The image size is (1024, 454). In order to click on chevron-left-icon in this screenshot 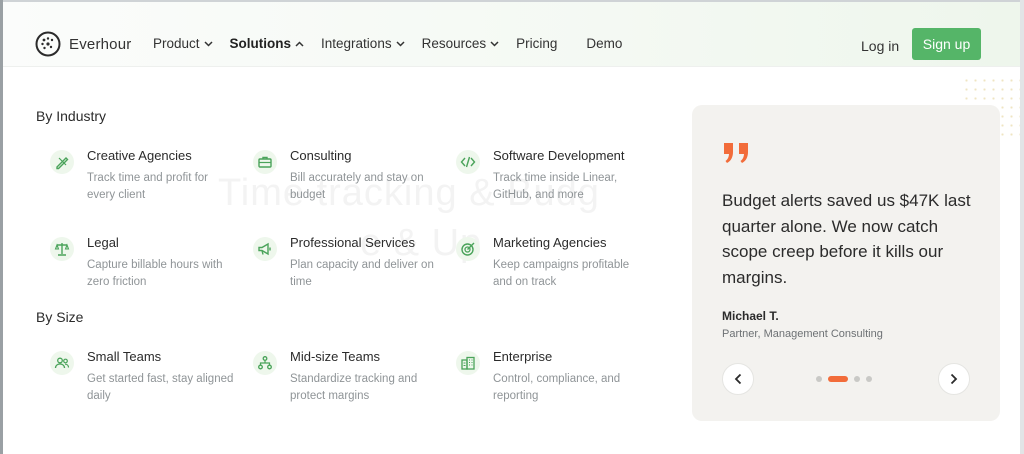, I will do `click(738, 379)`.